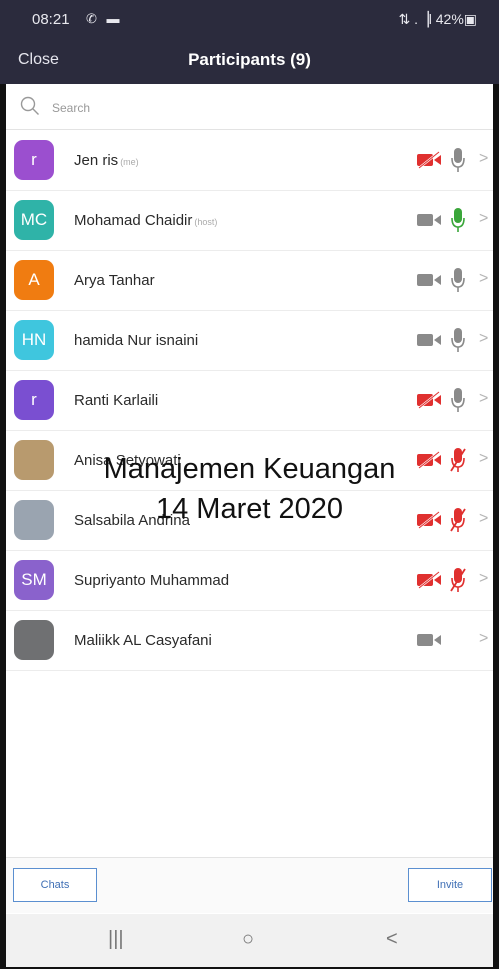 The height and width of the screenshot is (969, 499). What do you see at coordinates (34, 580) in the screenshot?
I see `avatar: SM` at bounding box center [34, 580].